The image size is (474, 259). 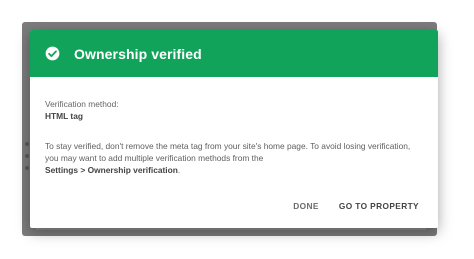 What do you see at coordinates (52, 53) in the screenshot?
I see `check-circle-icon` at bounding box center [52, 53].